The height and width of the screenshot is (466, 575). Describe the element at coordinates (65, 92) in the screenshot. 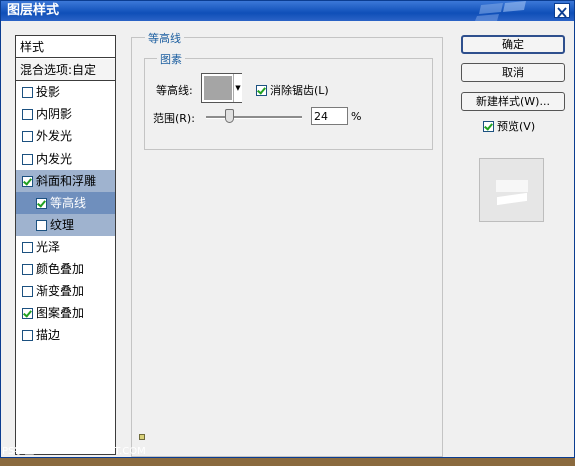

I see `style-item-drop-shadow: 投影` at that location.